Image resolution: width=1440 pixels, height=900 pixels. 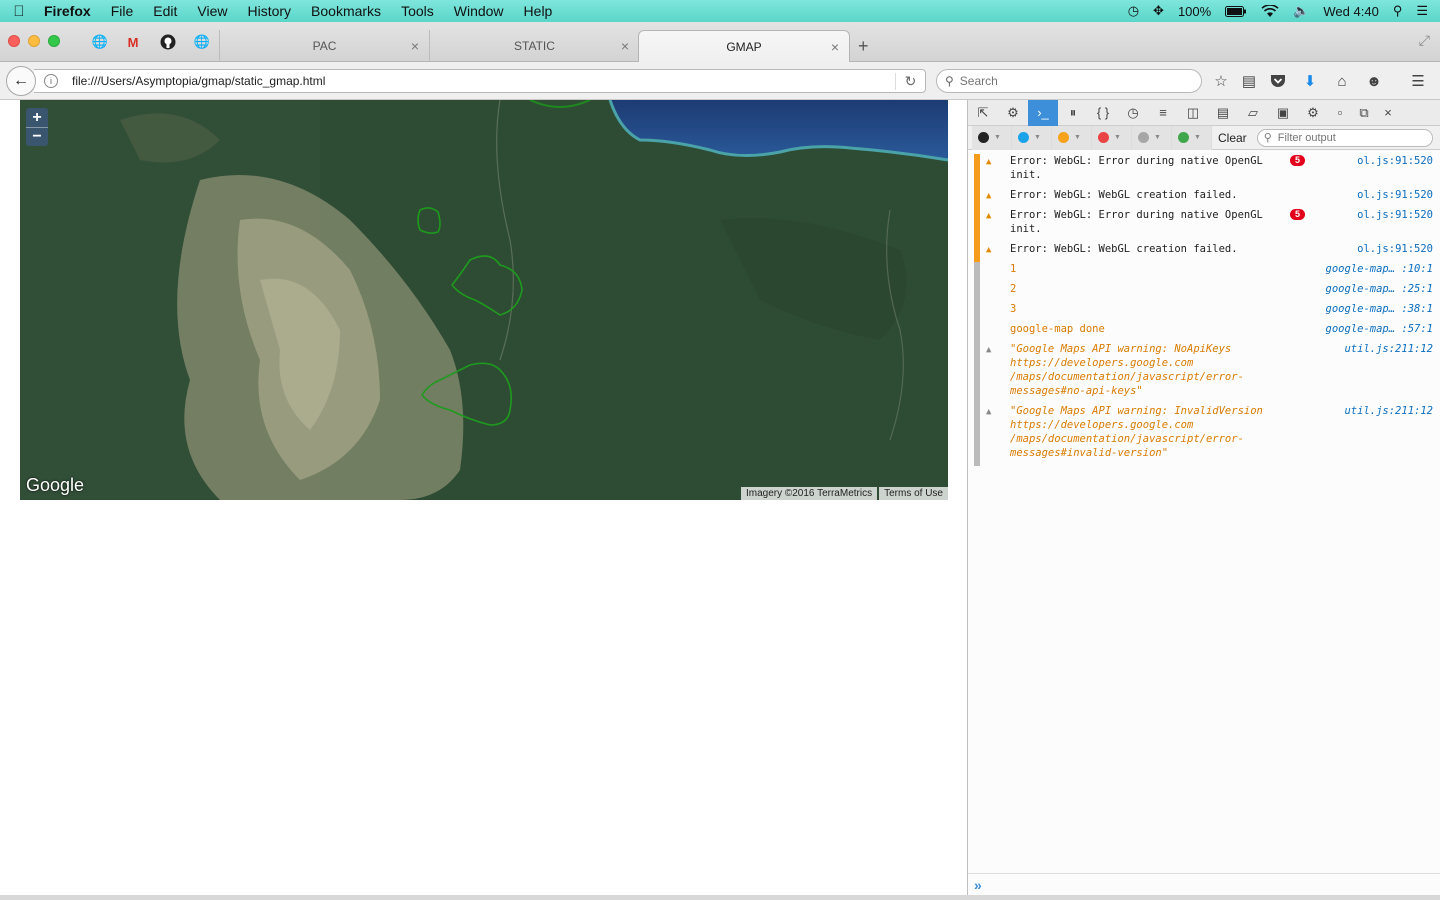 I want to click on volume-icon: 🔈, so click(x=1301, y=11).